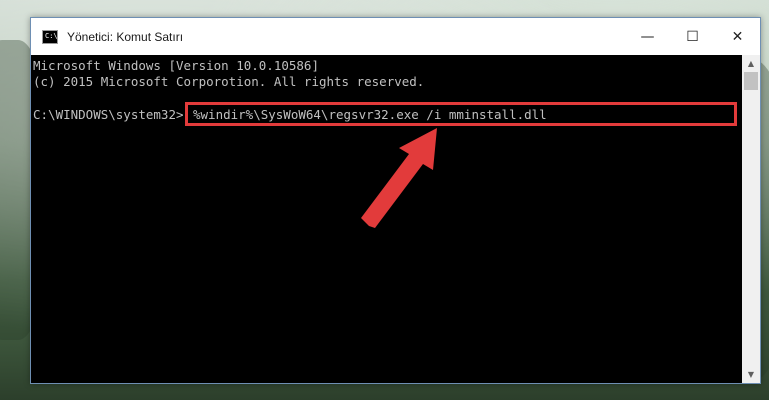 This screenshot has height=400, width=769. What do you see at coordinates (176, 65) in the screenshot?
I see `console-line: Microsoft Windows [Version 10.0.10586]` at bounding box center [176, 65].